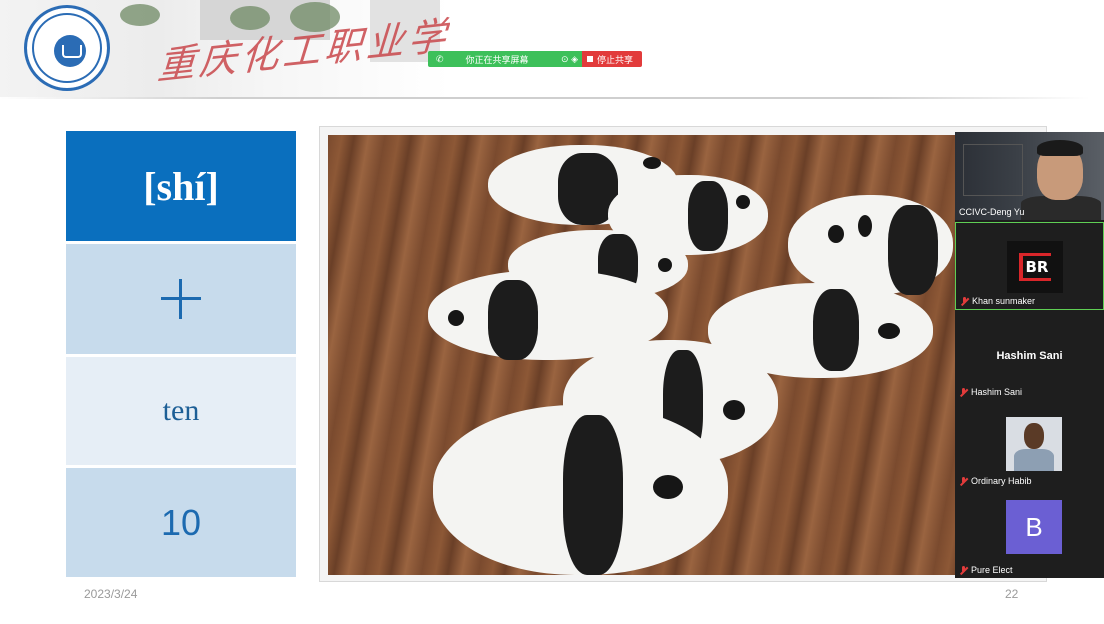 This screenshot has height=624, width=1104. I want to click on header-divider, so click(545, 98).